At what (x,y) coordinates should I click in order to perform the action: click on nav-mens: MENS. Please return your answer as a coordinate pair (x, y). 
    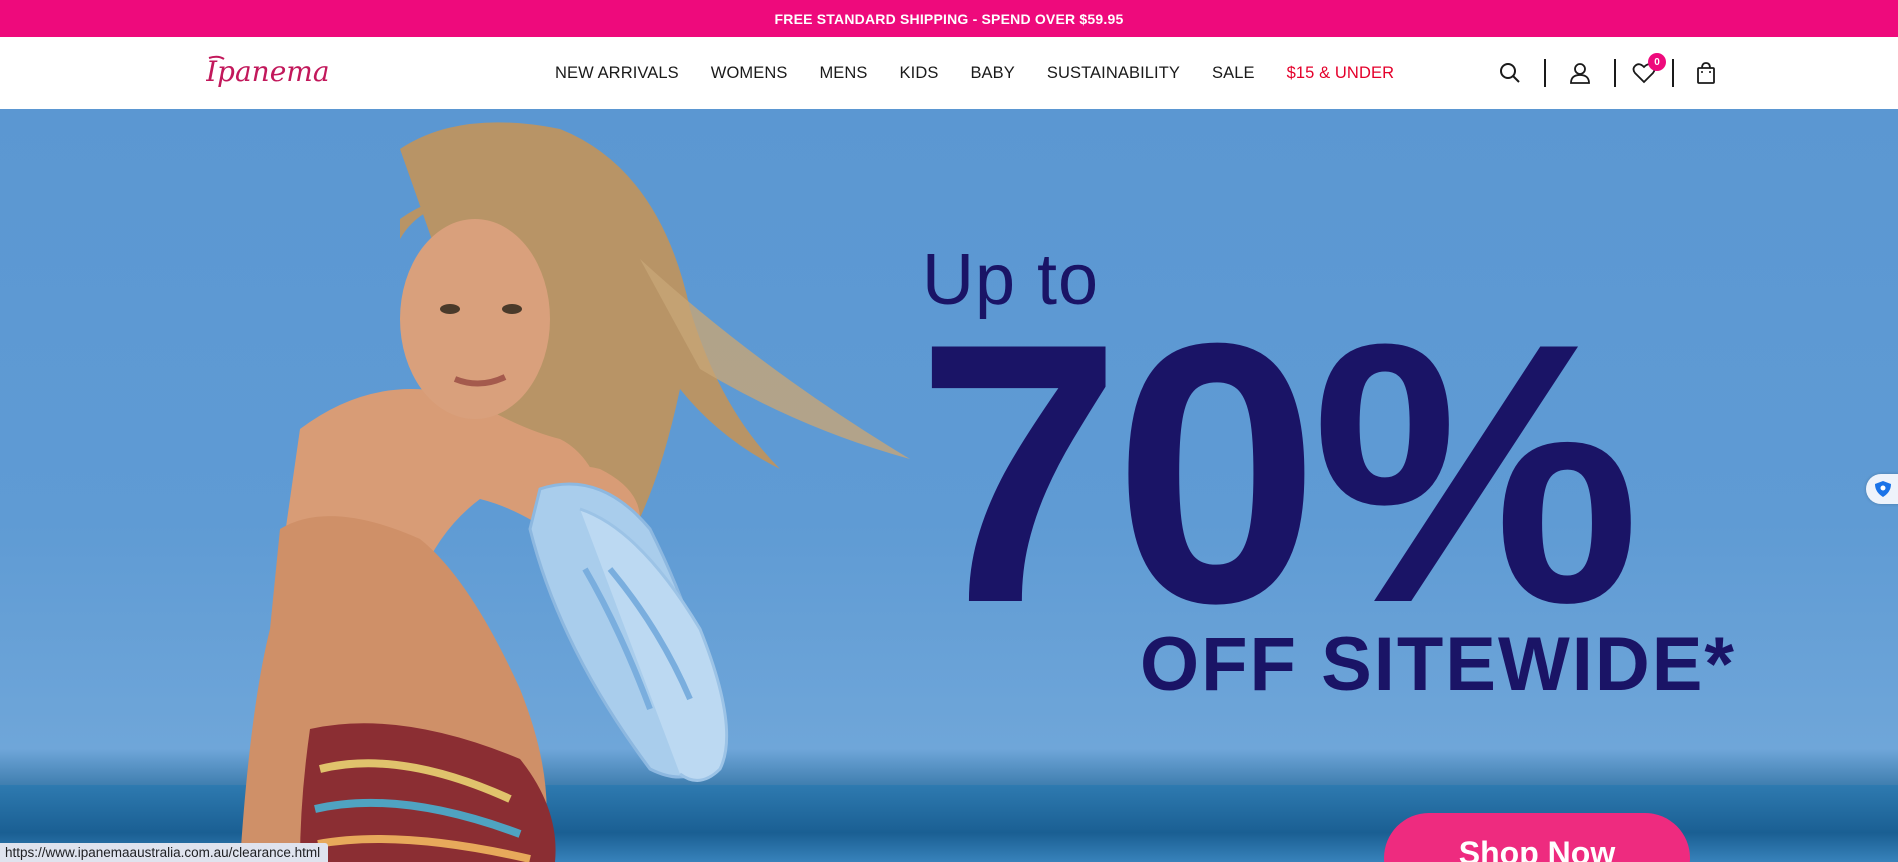
    Looking at the image, I should click on (843, 73).